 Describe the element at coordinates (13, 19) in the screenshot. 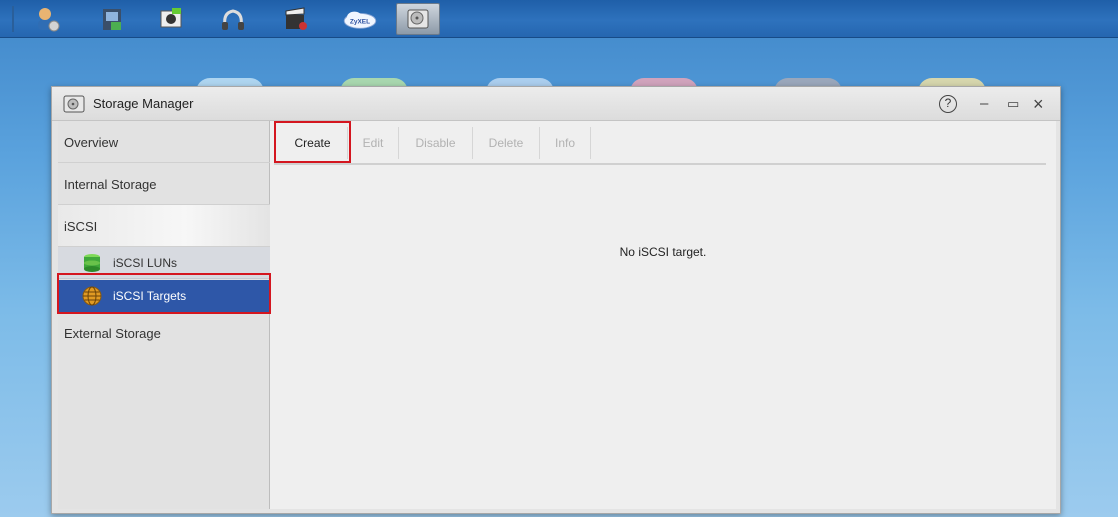

I see `taskbar-divider` at that location.